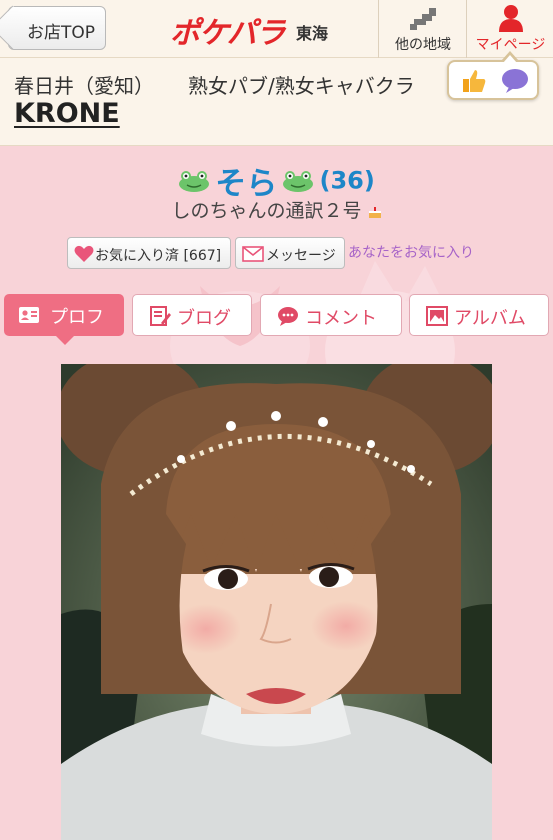 This screenshot has width=553, height=840. I want to click on top-header: お店TOP ポケパラ 東海 他の地域 マイページ, so click(276, 29).